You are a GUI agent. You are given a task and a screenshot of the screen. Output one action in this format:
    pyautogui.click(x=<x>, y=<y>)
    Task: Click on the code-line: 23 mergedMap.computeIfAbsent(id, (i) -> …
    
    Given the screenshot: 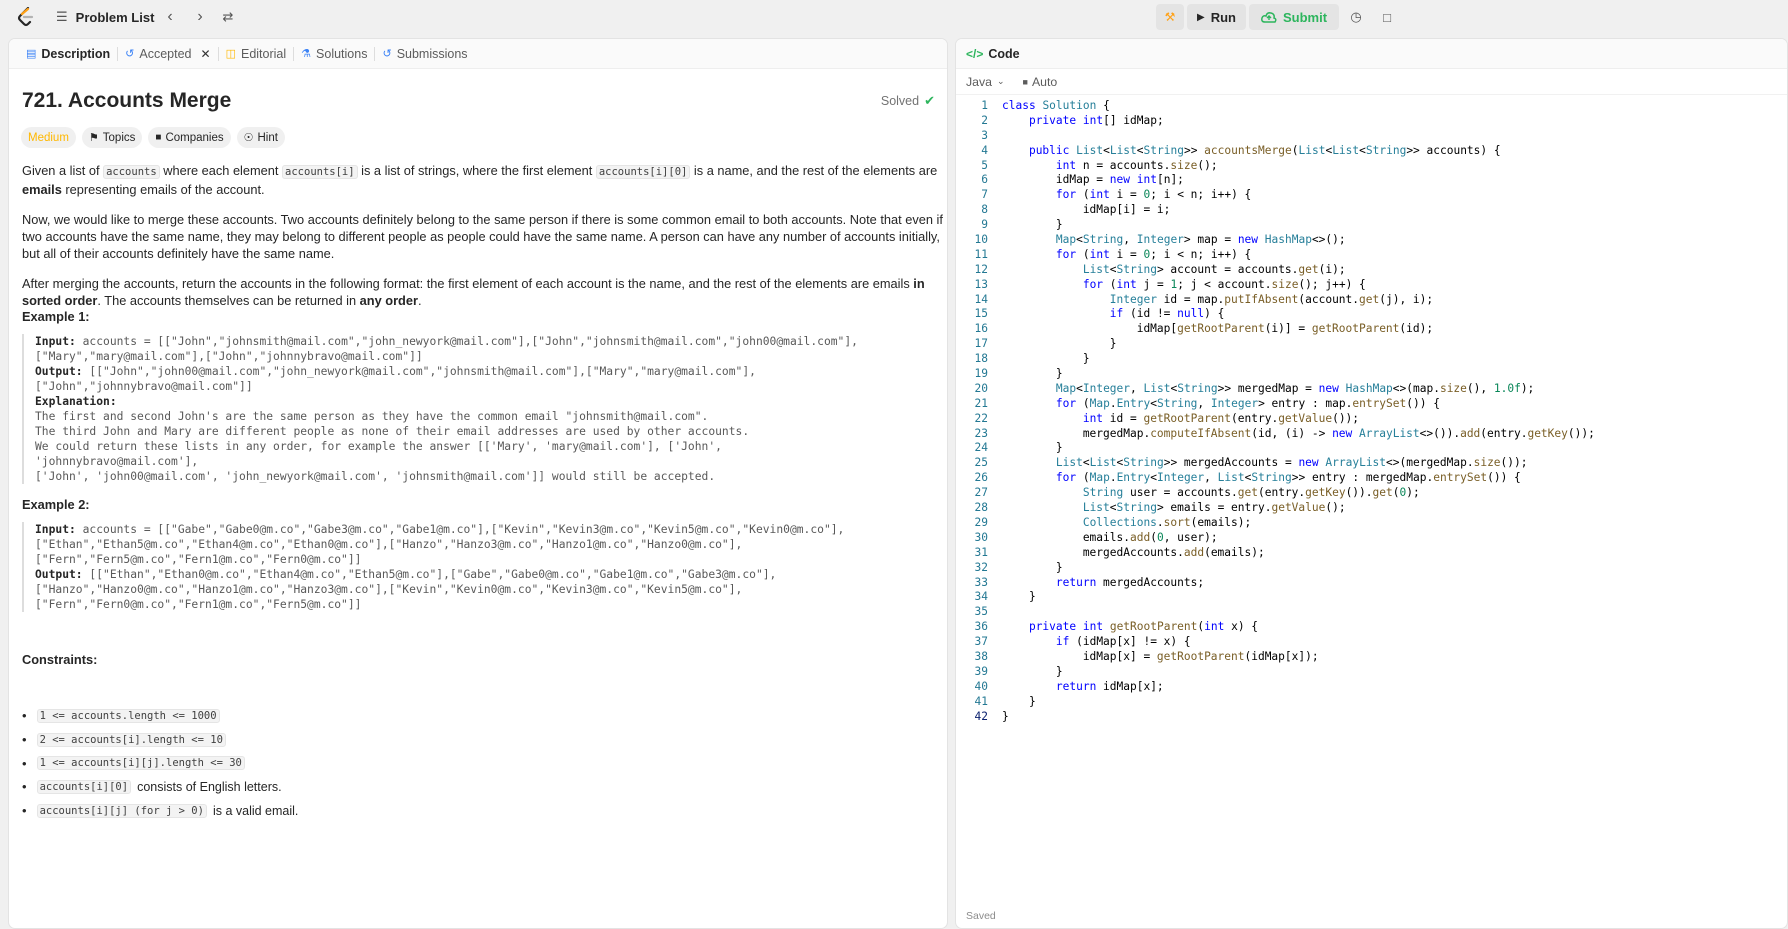 What is the action you would take?
    pyautogui.click(x=1371, y=434)
    